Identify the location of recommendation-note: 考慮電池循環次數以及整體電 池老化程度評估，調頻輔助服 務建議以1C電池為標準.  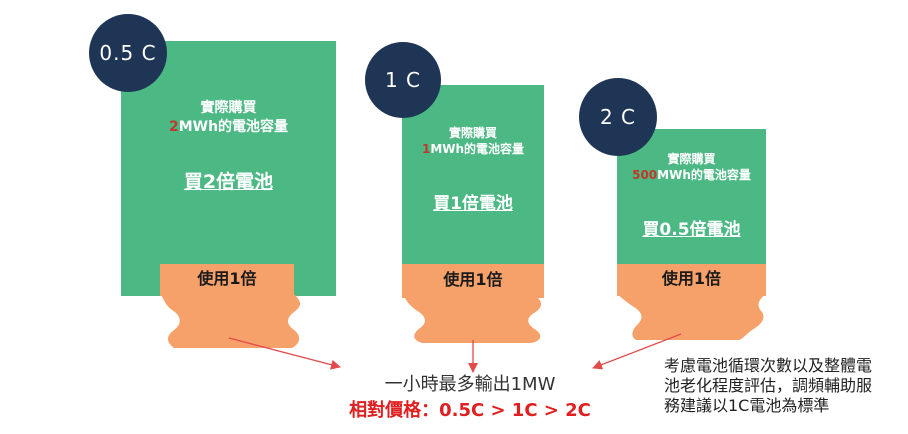
(768, 386).